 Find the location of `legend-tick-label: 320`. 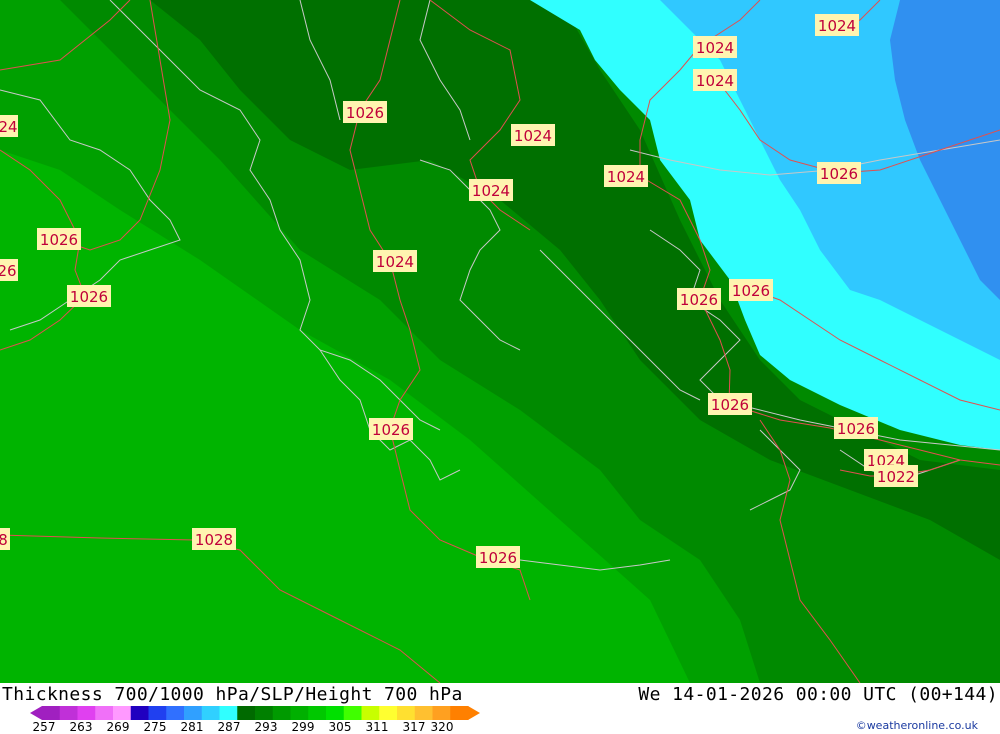

legend-tick-label: 320 is located at coordinates (442, 727).